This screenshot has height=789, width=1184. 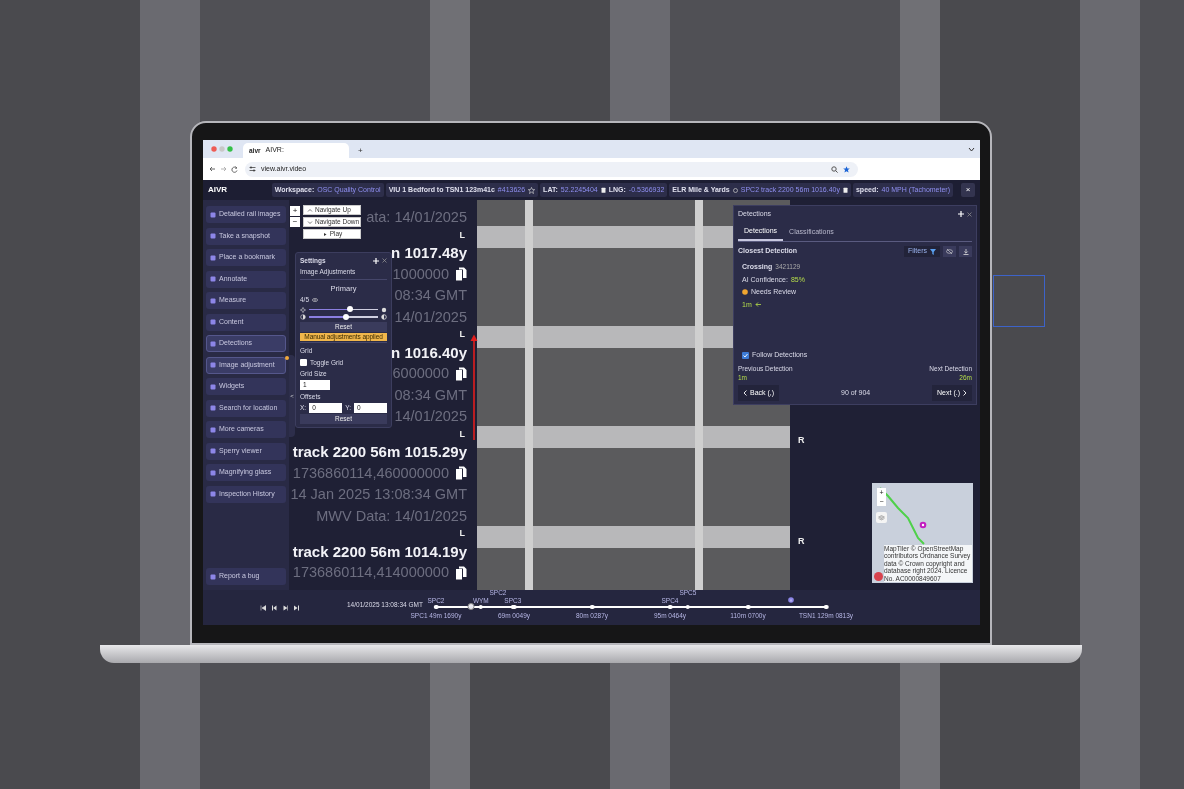 What do you see at coordinates (420, 274) in the screenshot?
I see `data-line: 1000000` at bounding box center [420, 274].